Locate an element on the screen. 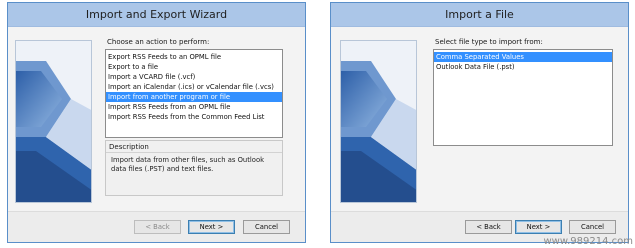 This screenshot has width=635, height=248. action-prompt: Choose an action to perform: is located at coordinates (158, 42).